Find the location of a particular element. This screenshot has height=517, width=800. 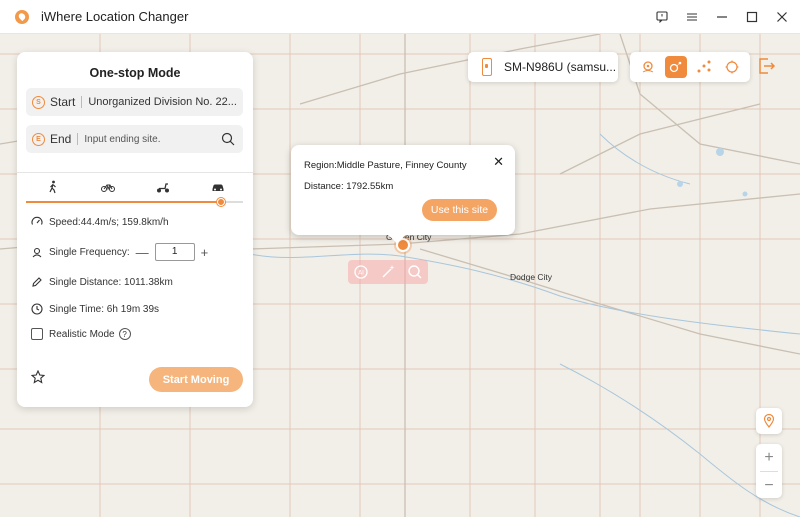

feedback-icon is located at coordinates (662, 17).